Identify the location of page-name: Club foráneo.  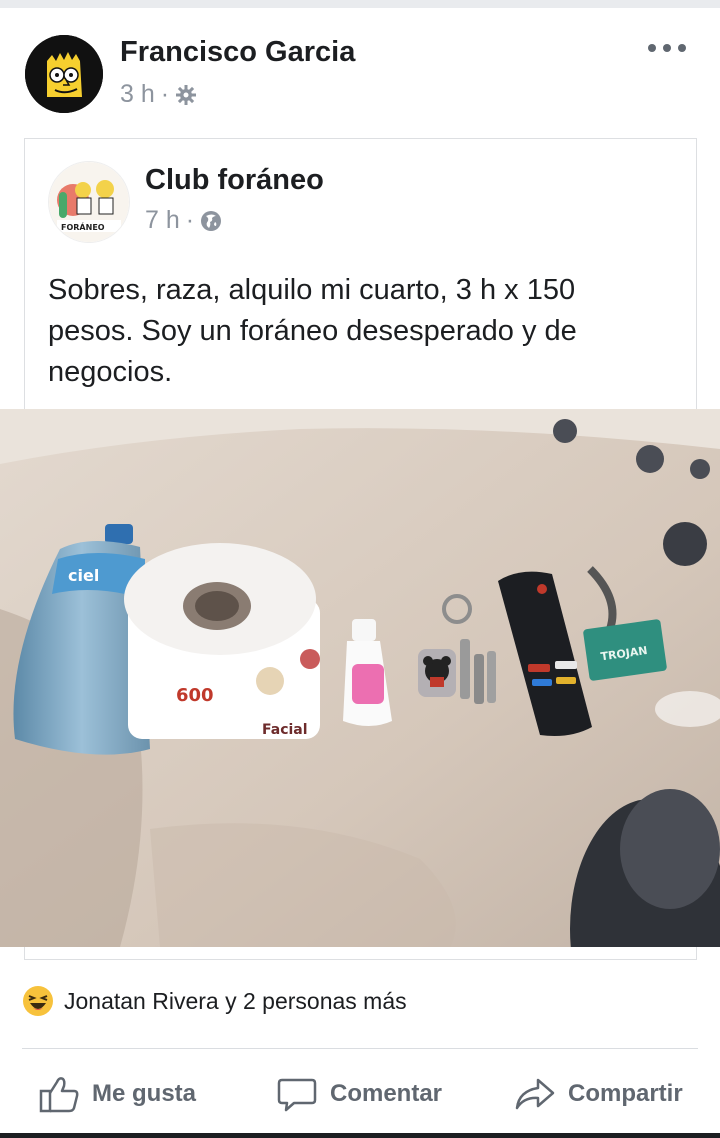
(234, 180).